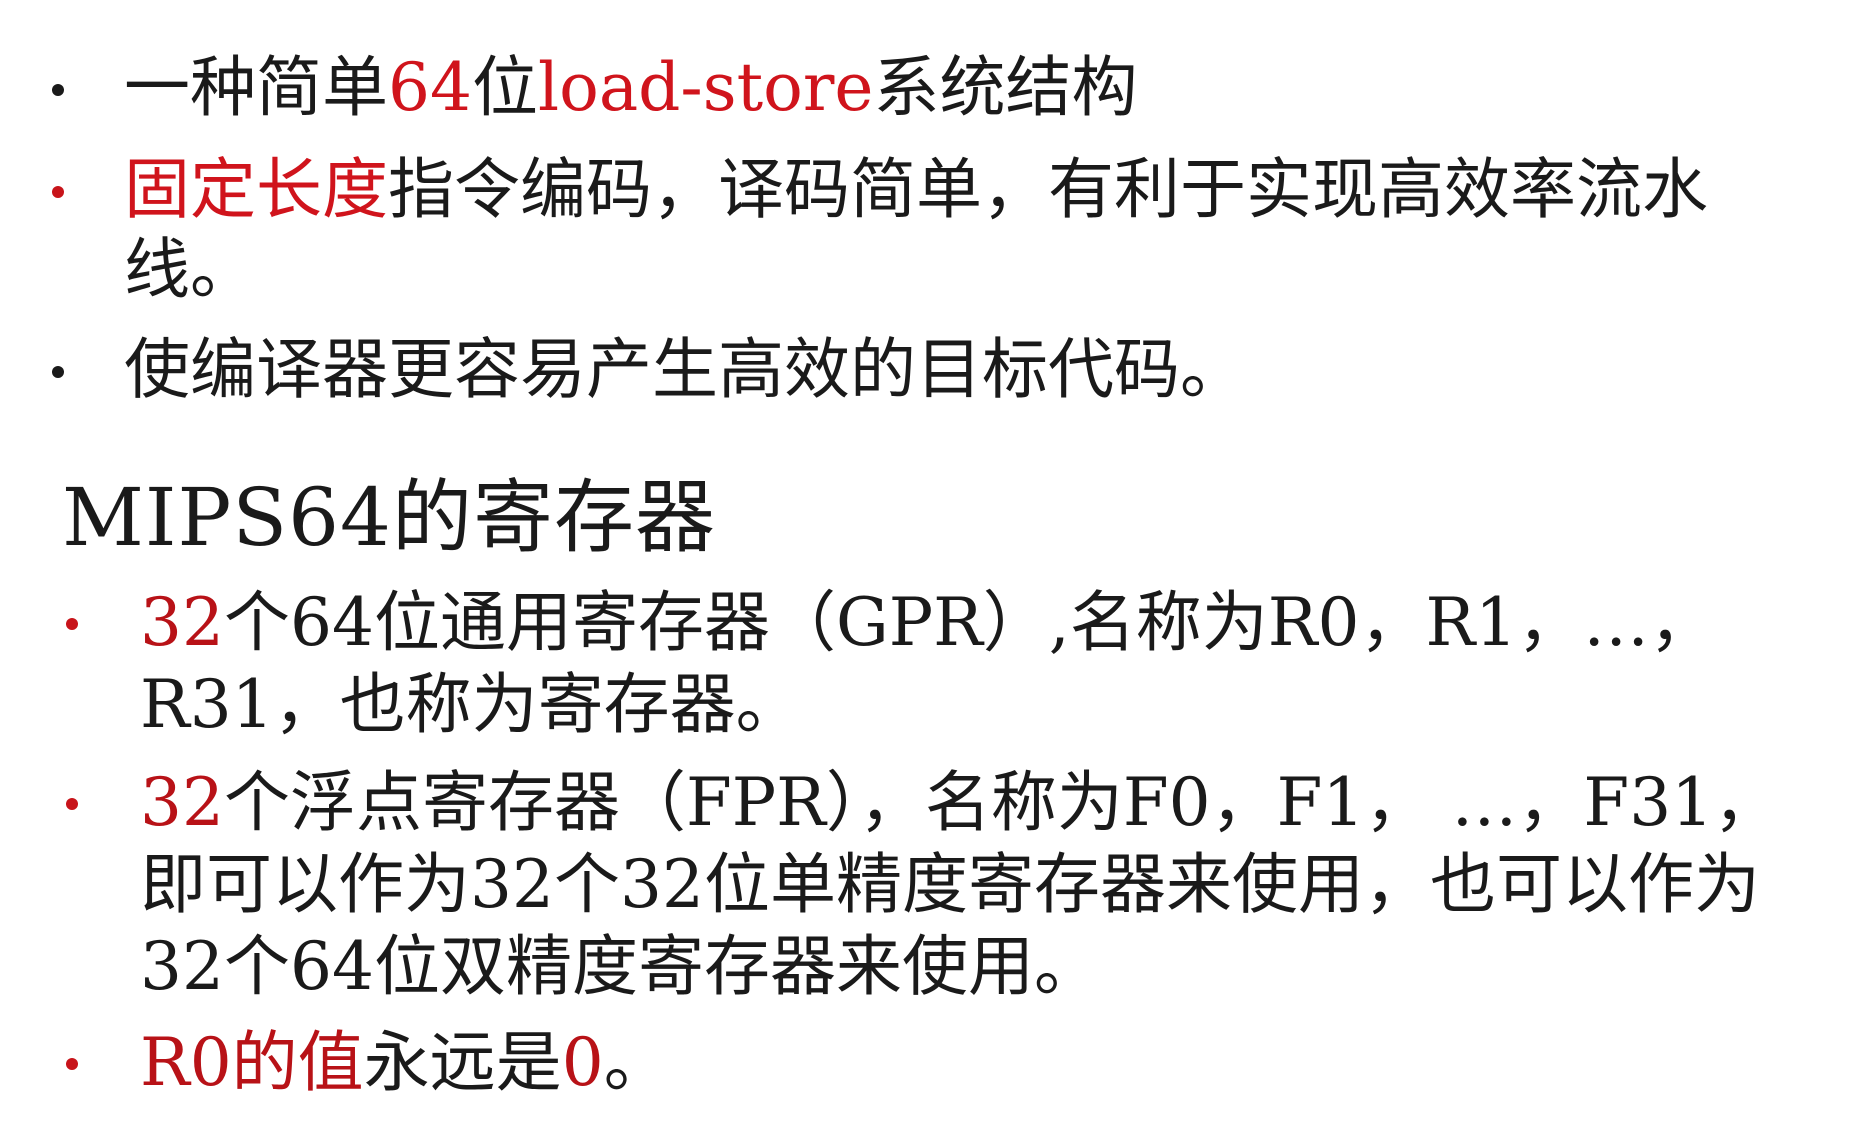  Describe the element at coordinates (705, 87) in the screenshot. I see `bullet-text-part: load-store` at that location.